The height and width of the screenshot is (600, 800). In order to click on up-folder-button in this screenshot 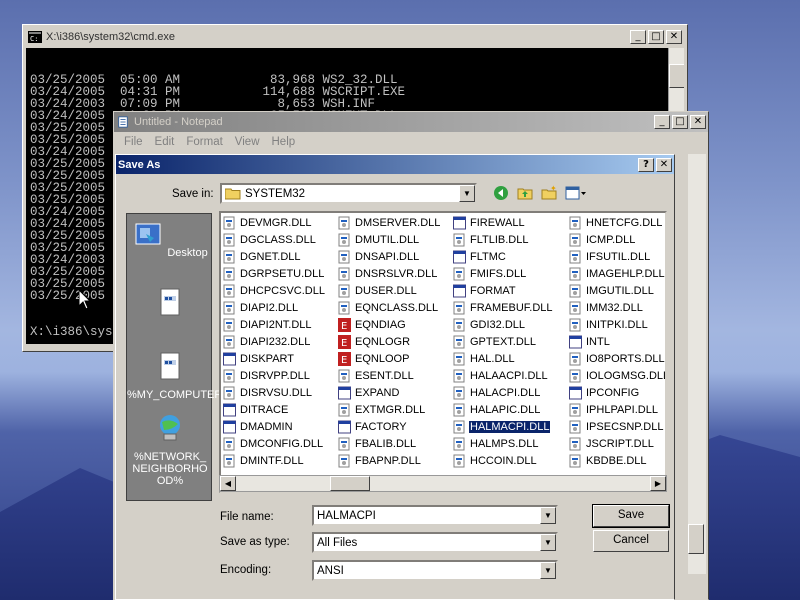, I will do `click(525, 194)`.